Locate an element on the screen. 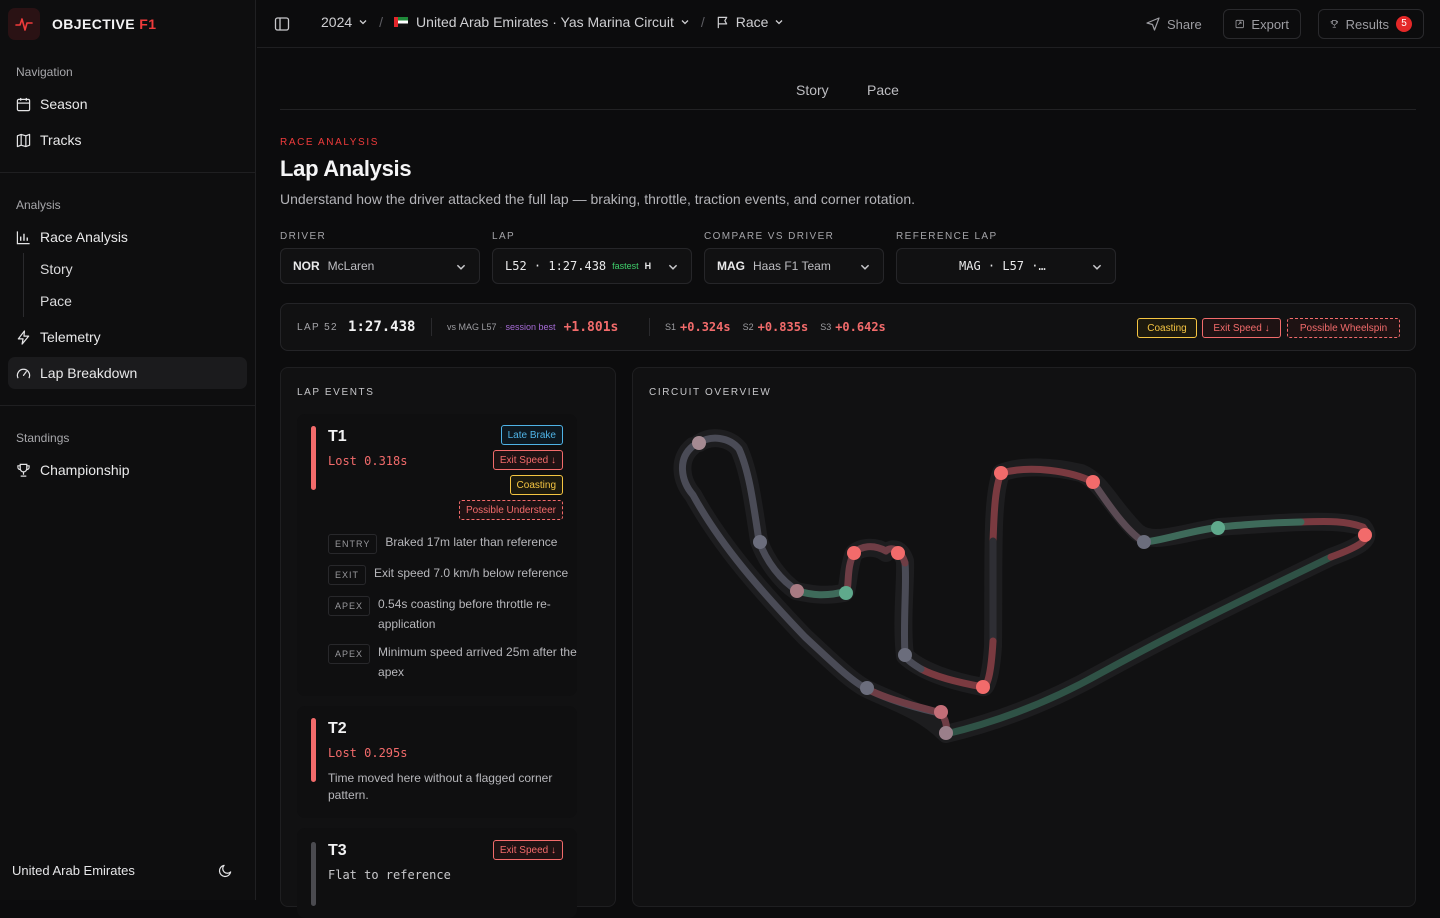 This screenshot has height=918, width=1440. sidebar-item-lap-breakdown: Lap Breakdown is located at coordinates (127, 373).